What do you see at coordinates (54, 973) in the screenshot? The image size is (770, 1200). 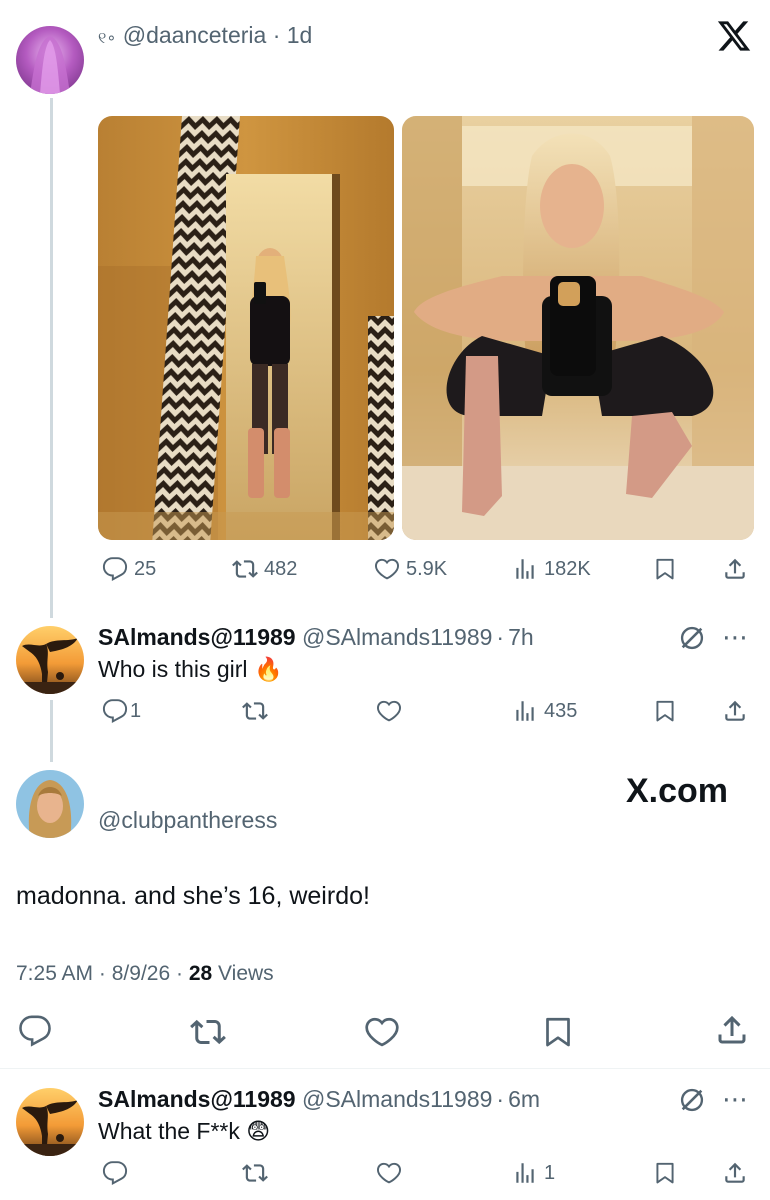 I see `post-time: 7:25 AM` at bounding box center [54, 973].